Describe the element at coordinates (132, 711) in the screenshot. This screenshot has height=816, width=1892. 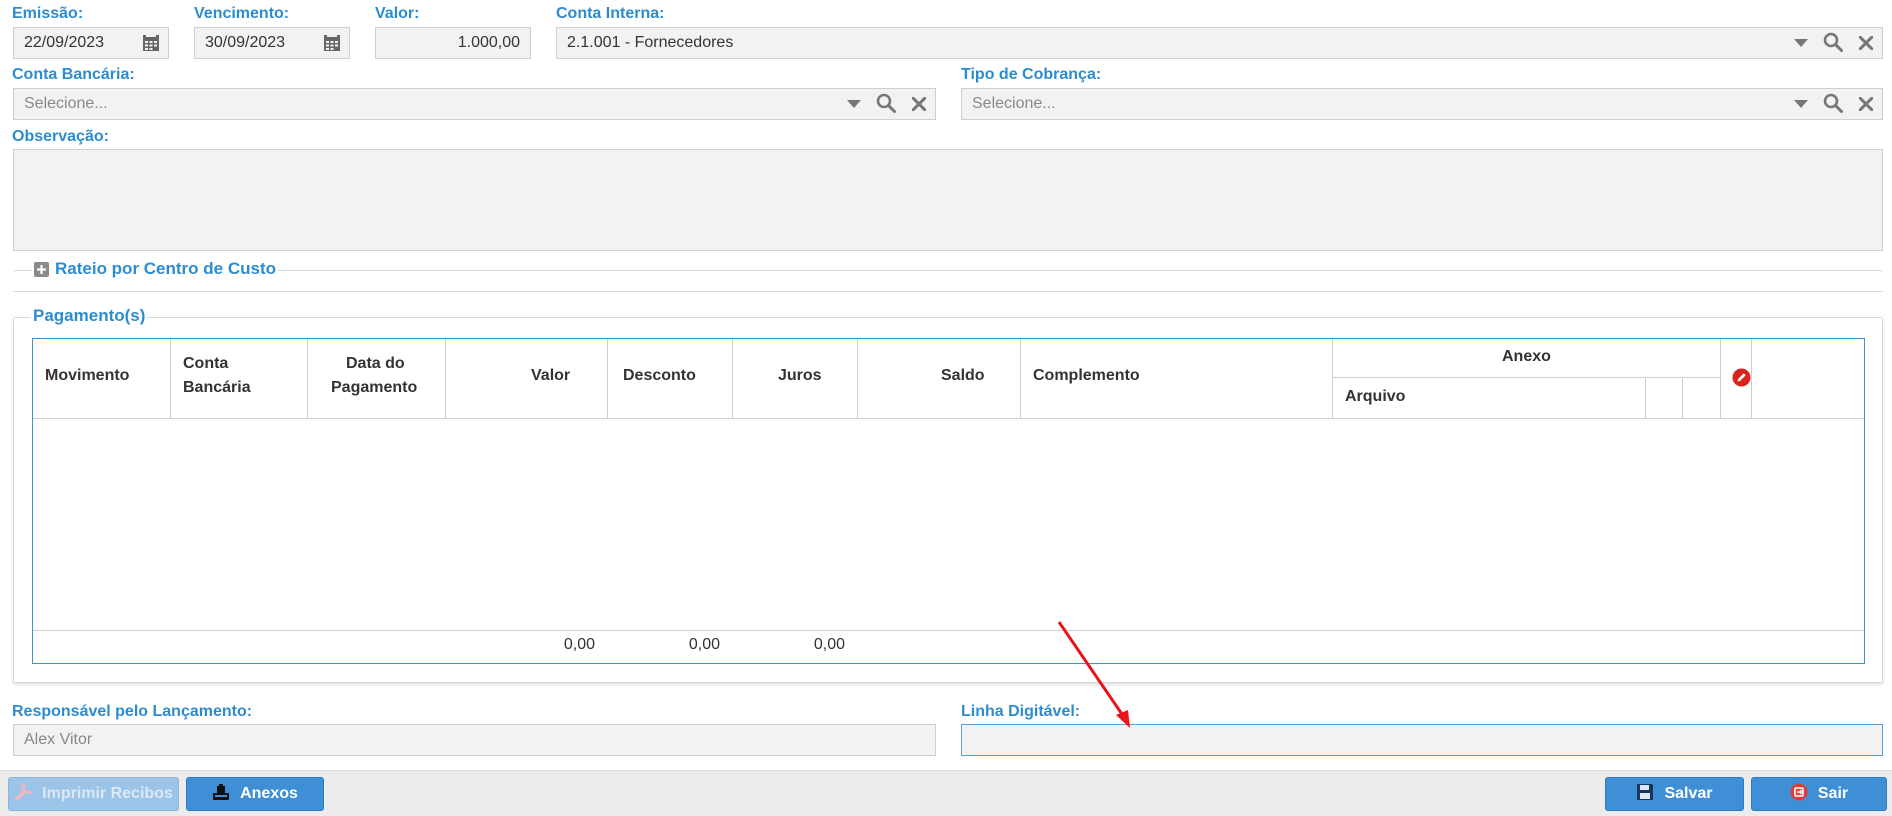
I see `responsavel-label: Responsável pelo Lançamento:` at that location.